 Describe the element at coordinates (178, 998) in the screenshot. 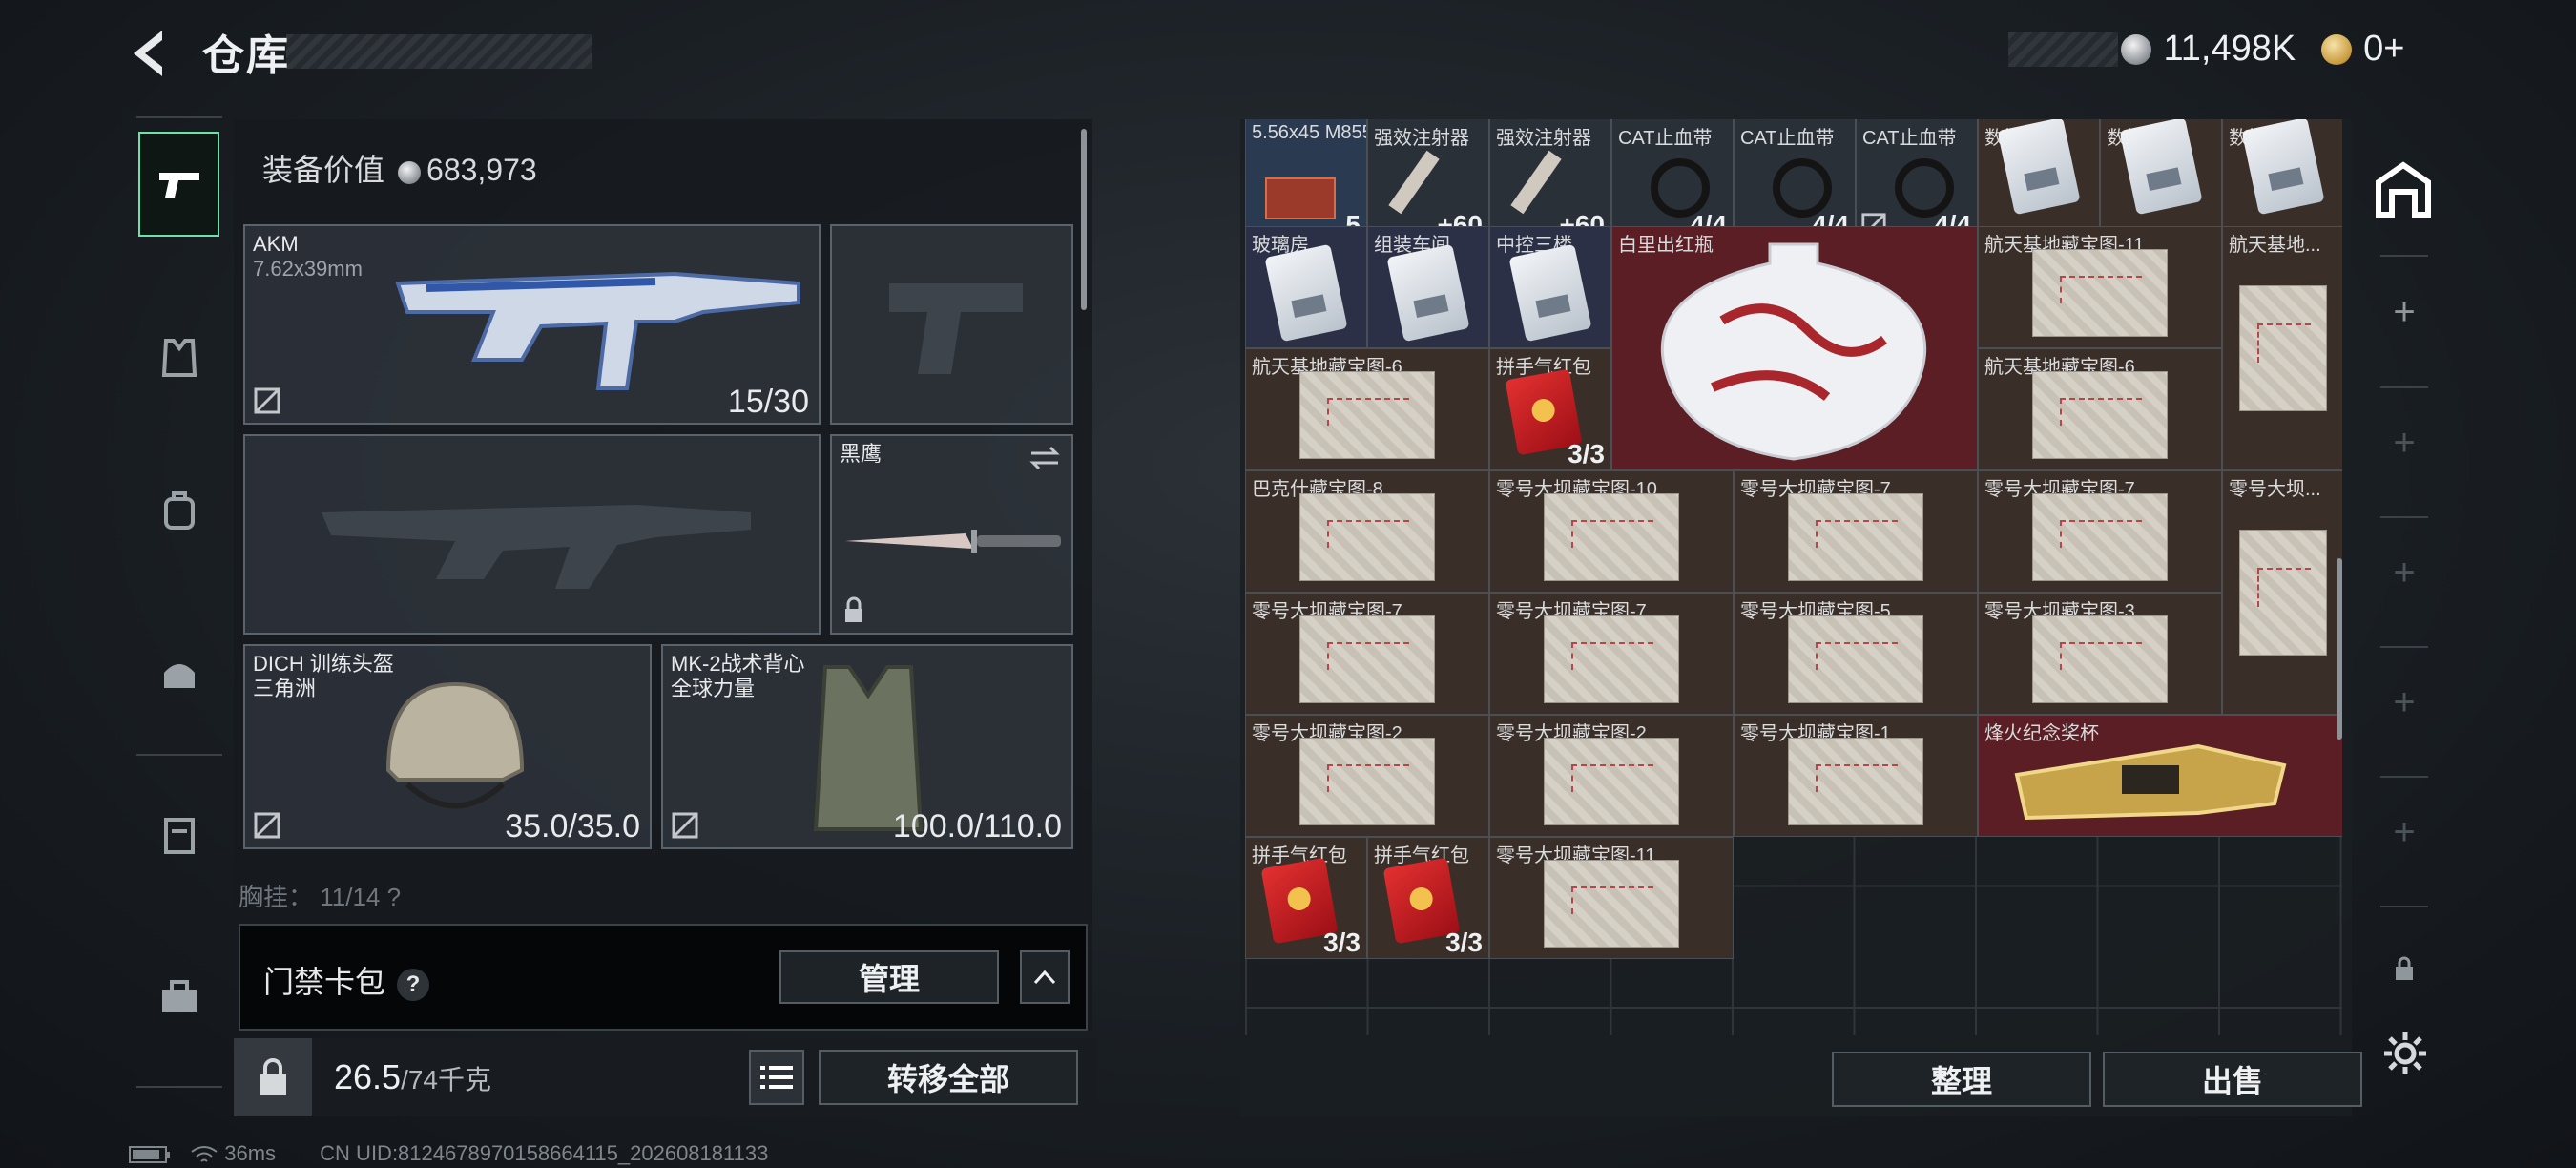

I see `sidebar-item-toolbox` at that location.